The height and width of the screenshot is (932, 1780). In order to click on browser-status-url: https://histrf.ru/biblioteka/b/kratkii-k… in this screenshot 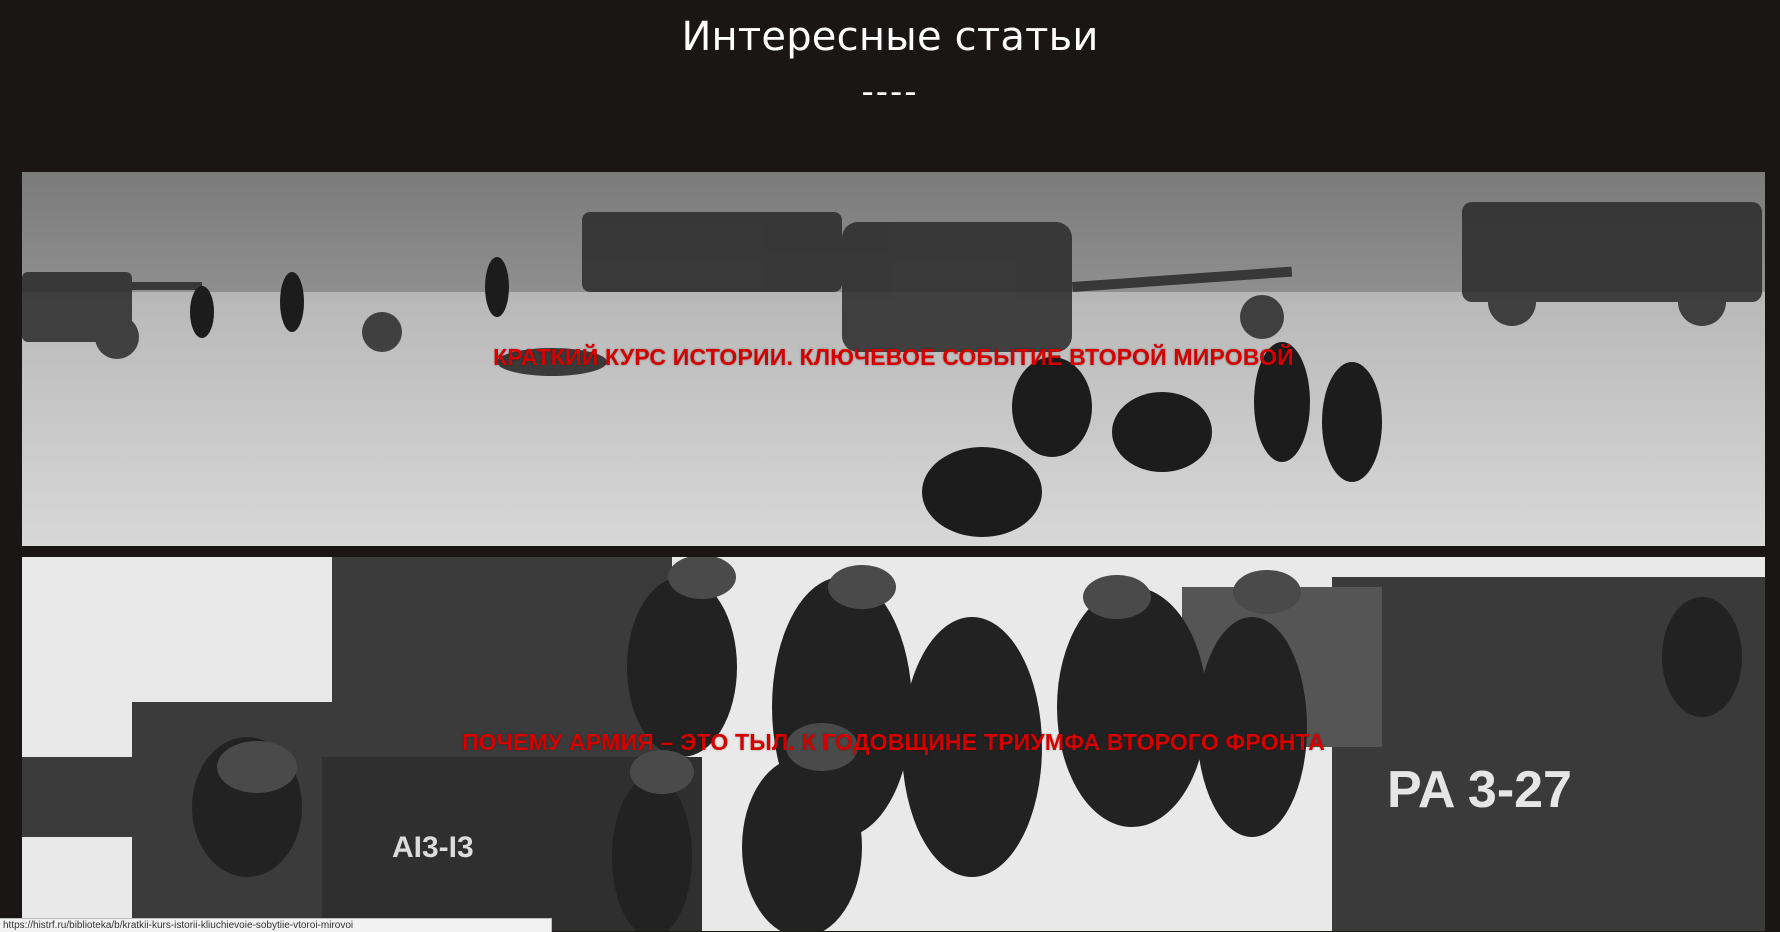, I will do `click(276, 925)`.